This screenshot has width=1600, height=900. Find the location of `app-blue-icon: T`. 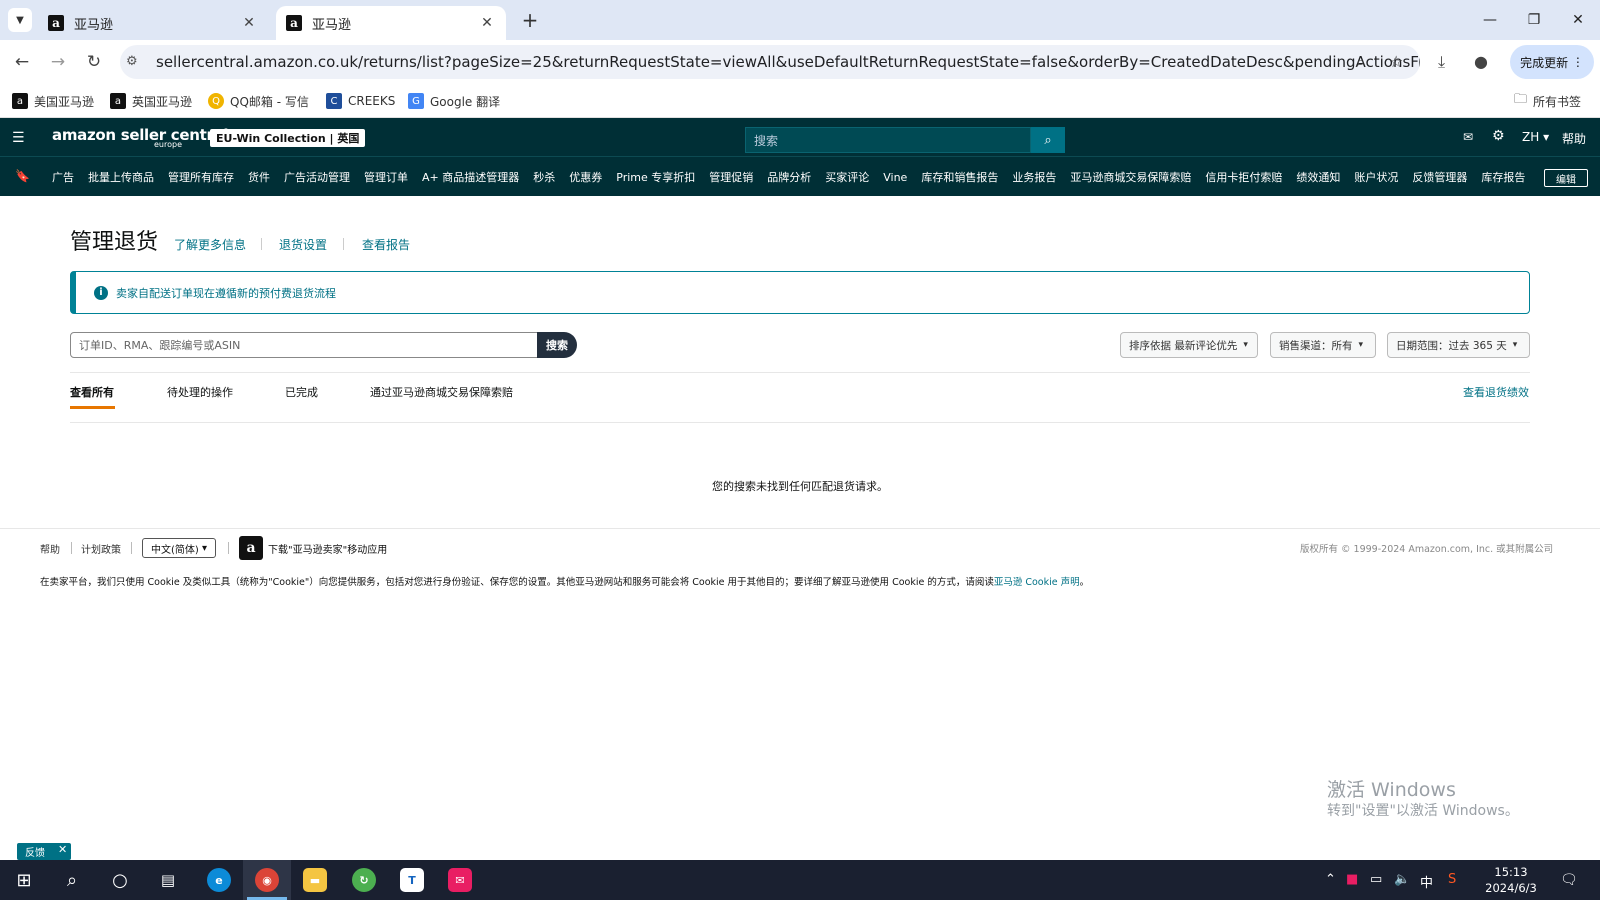

app-blue-icon: T is located at coordinates (412, 880).